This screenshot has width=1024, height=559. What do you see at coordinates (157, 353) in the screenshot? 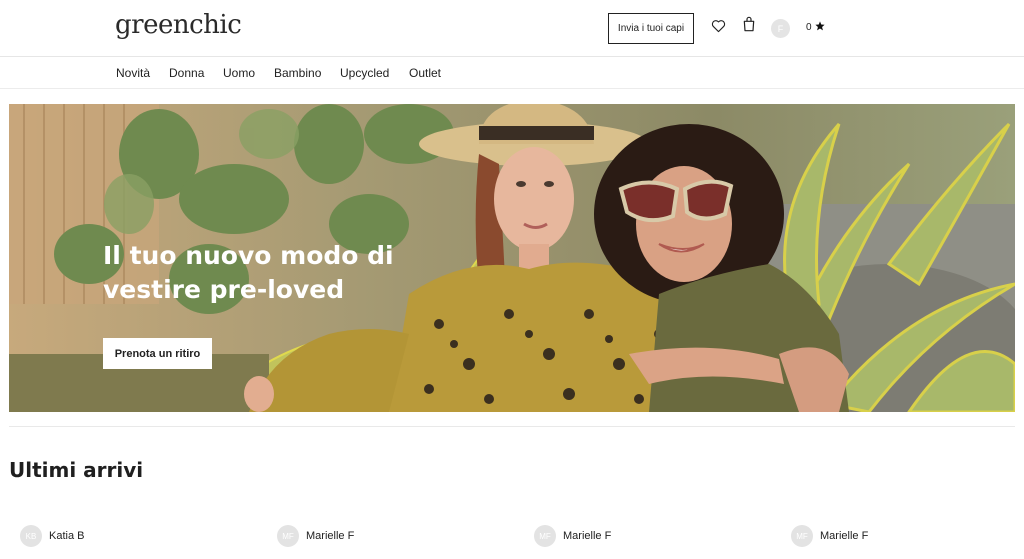
I see `book-pickup-button: Prenota un ritiro` at bounding box center [157, 353].